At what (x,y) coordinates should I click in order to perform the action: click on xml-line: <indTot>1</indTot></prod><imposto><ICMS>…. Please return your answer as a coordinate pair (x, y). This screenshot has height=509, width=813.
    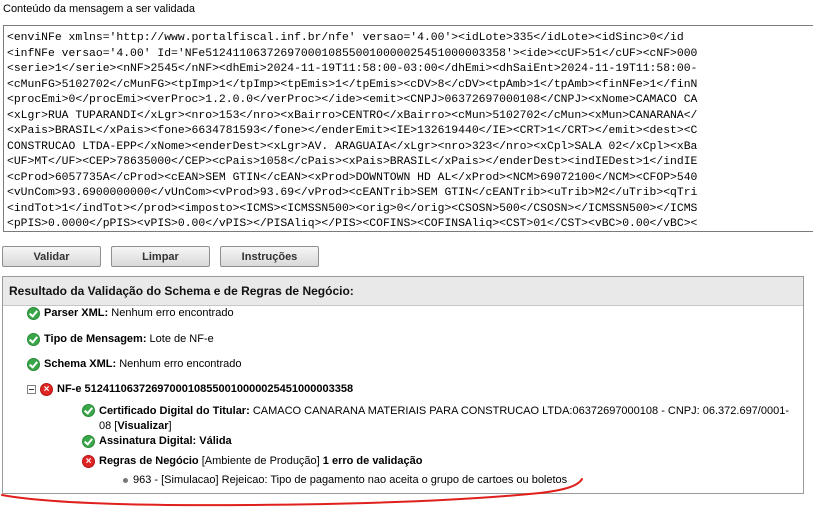
    Looking at the image, I should click on (352, 208).